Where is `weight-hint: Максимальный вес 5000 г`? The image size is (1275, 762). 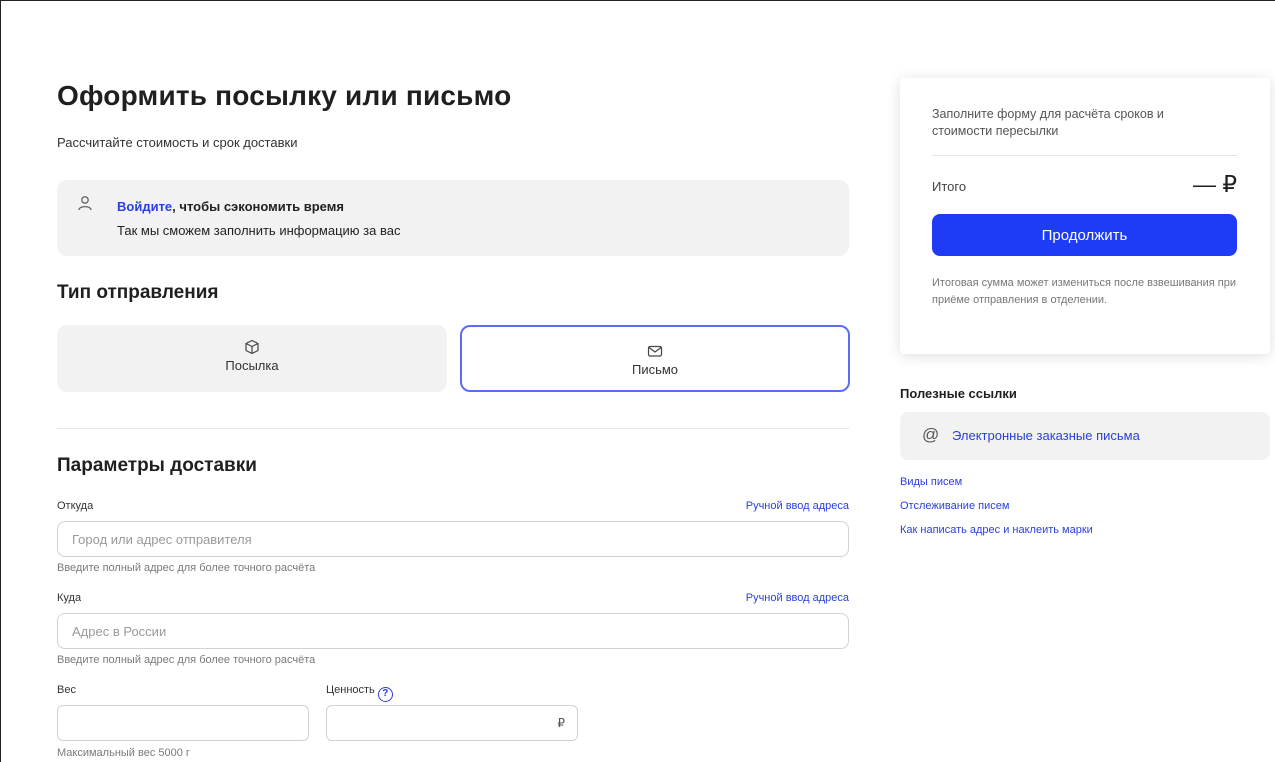
weight-hint: Максимальный вес 5000 г is located at coordinates (123, 753).